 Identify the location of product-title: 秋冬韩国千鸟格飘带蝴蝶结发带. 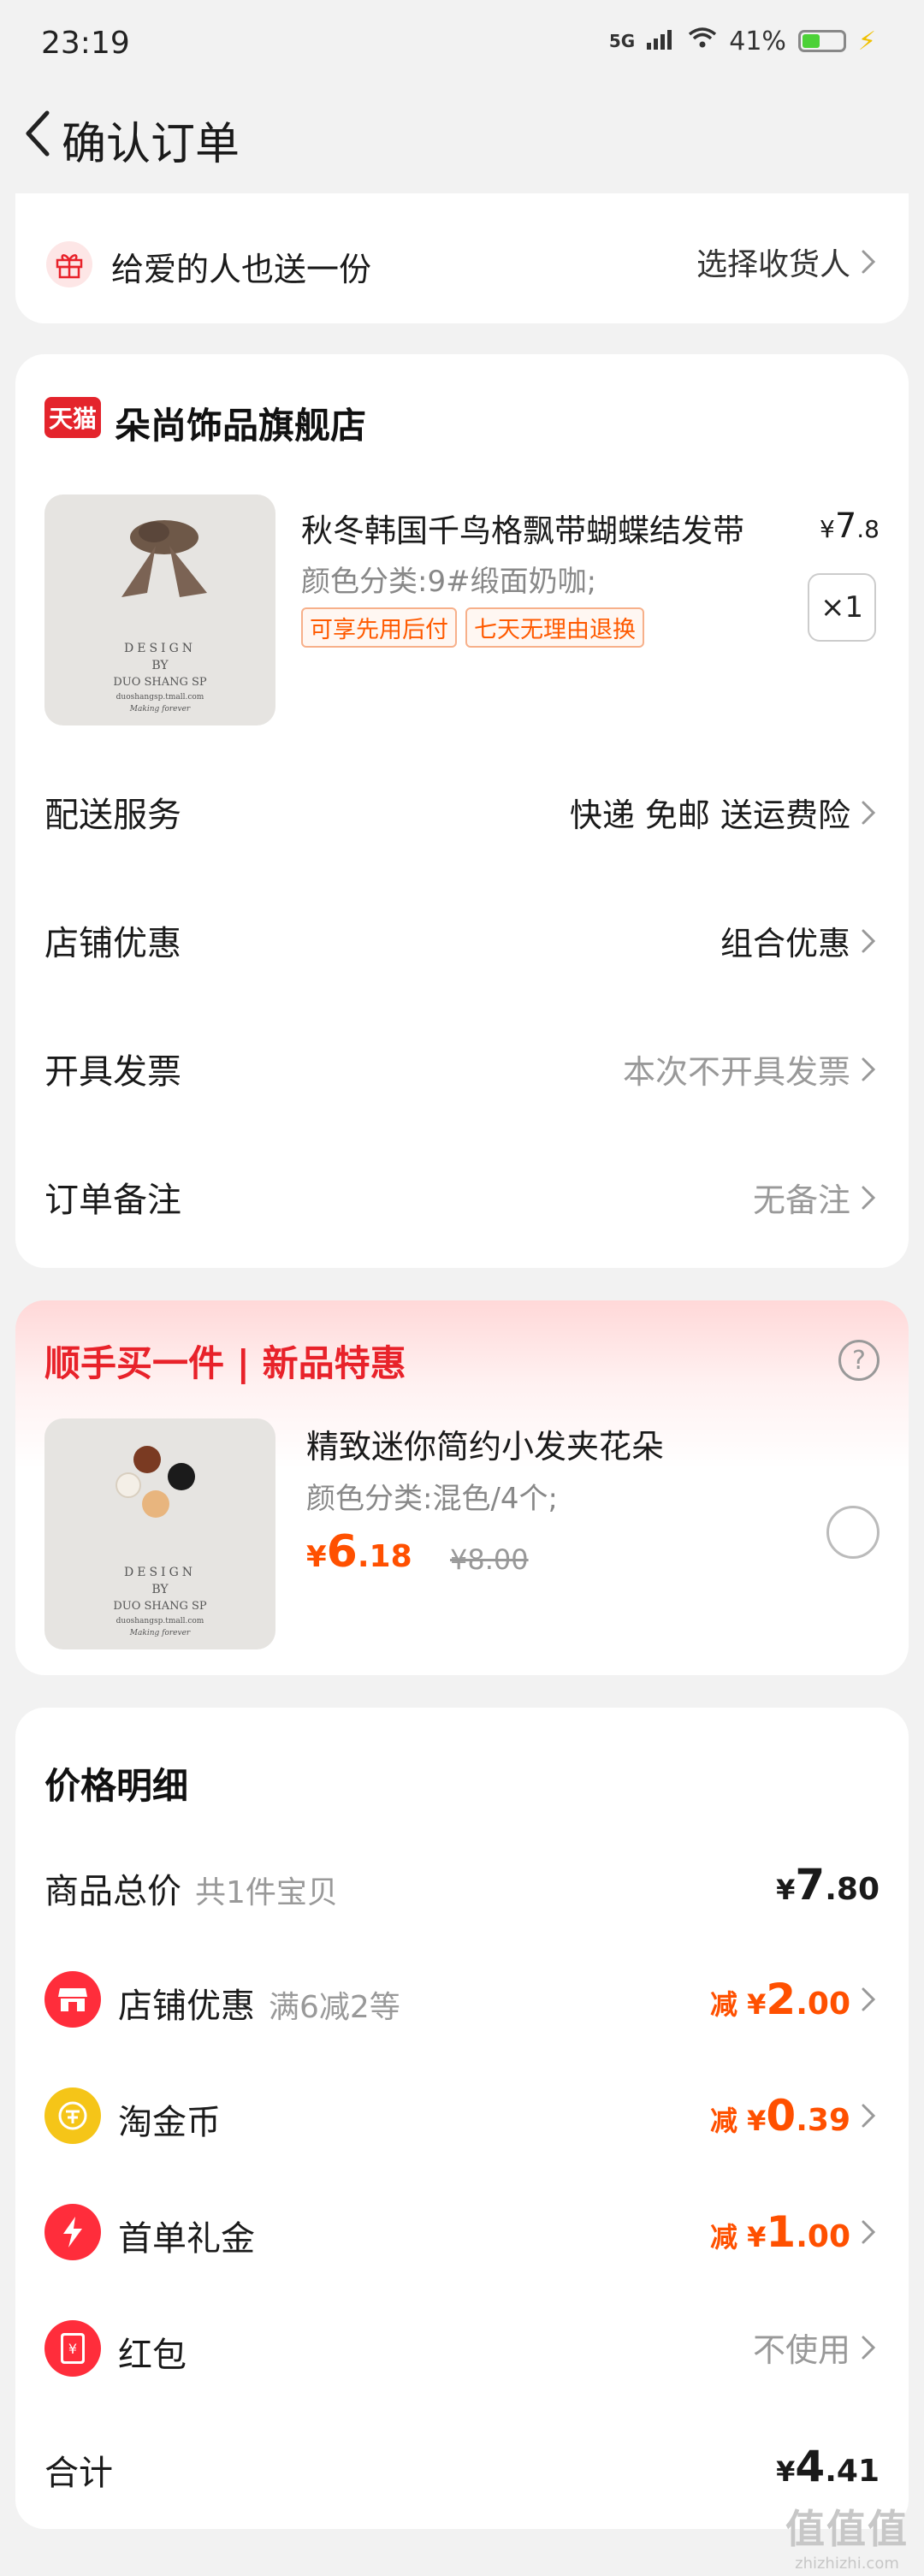
(522, 528).